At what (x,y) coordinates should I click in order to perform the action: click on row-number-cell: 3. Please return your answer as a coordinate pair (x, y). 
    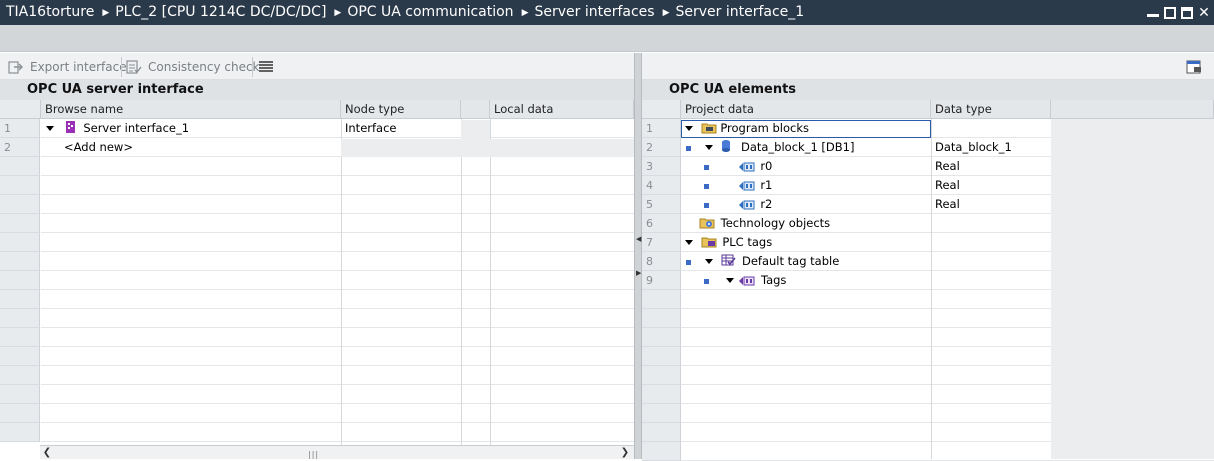
    Looking at the image, I should click on (661, 166).